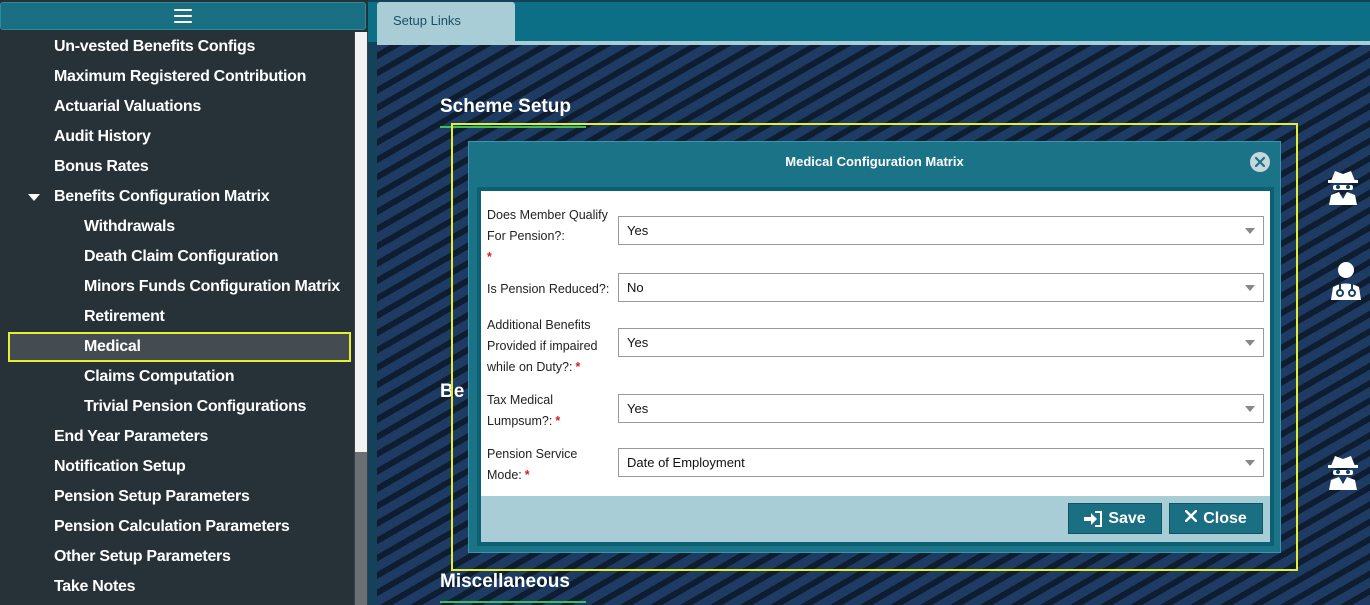 This screenshot has height=605, width=1370. I want to click on sidebar-item-audit-history: Audit History, so click(177, 137).